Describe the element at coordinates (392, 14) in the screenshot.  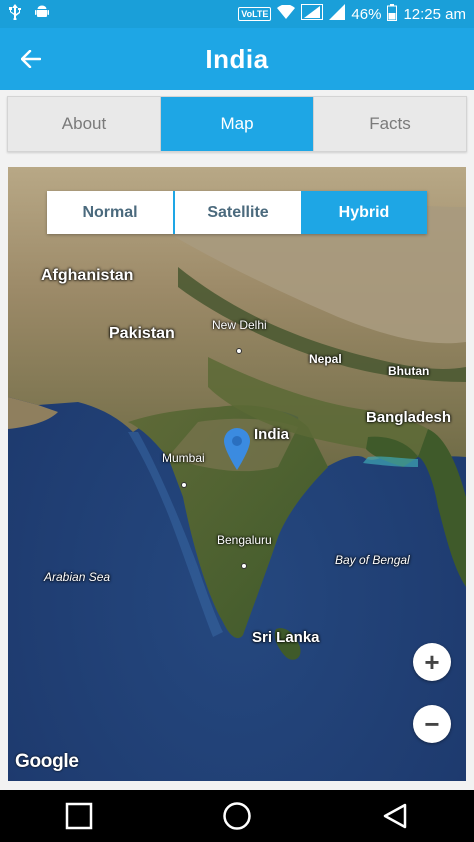
I see `battery-icon` at that location.